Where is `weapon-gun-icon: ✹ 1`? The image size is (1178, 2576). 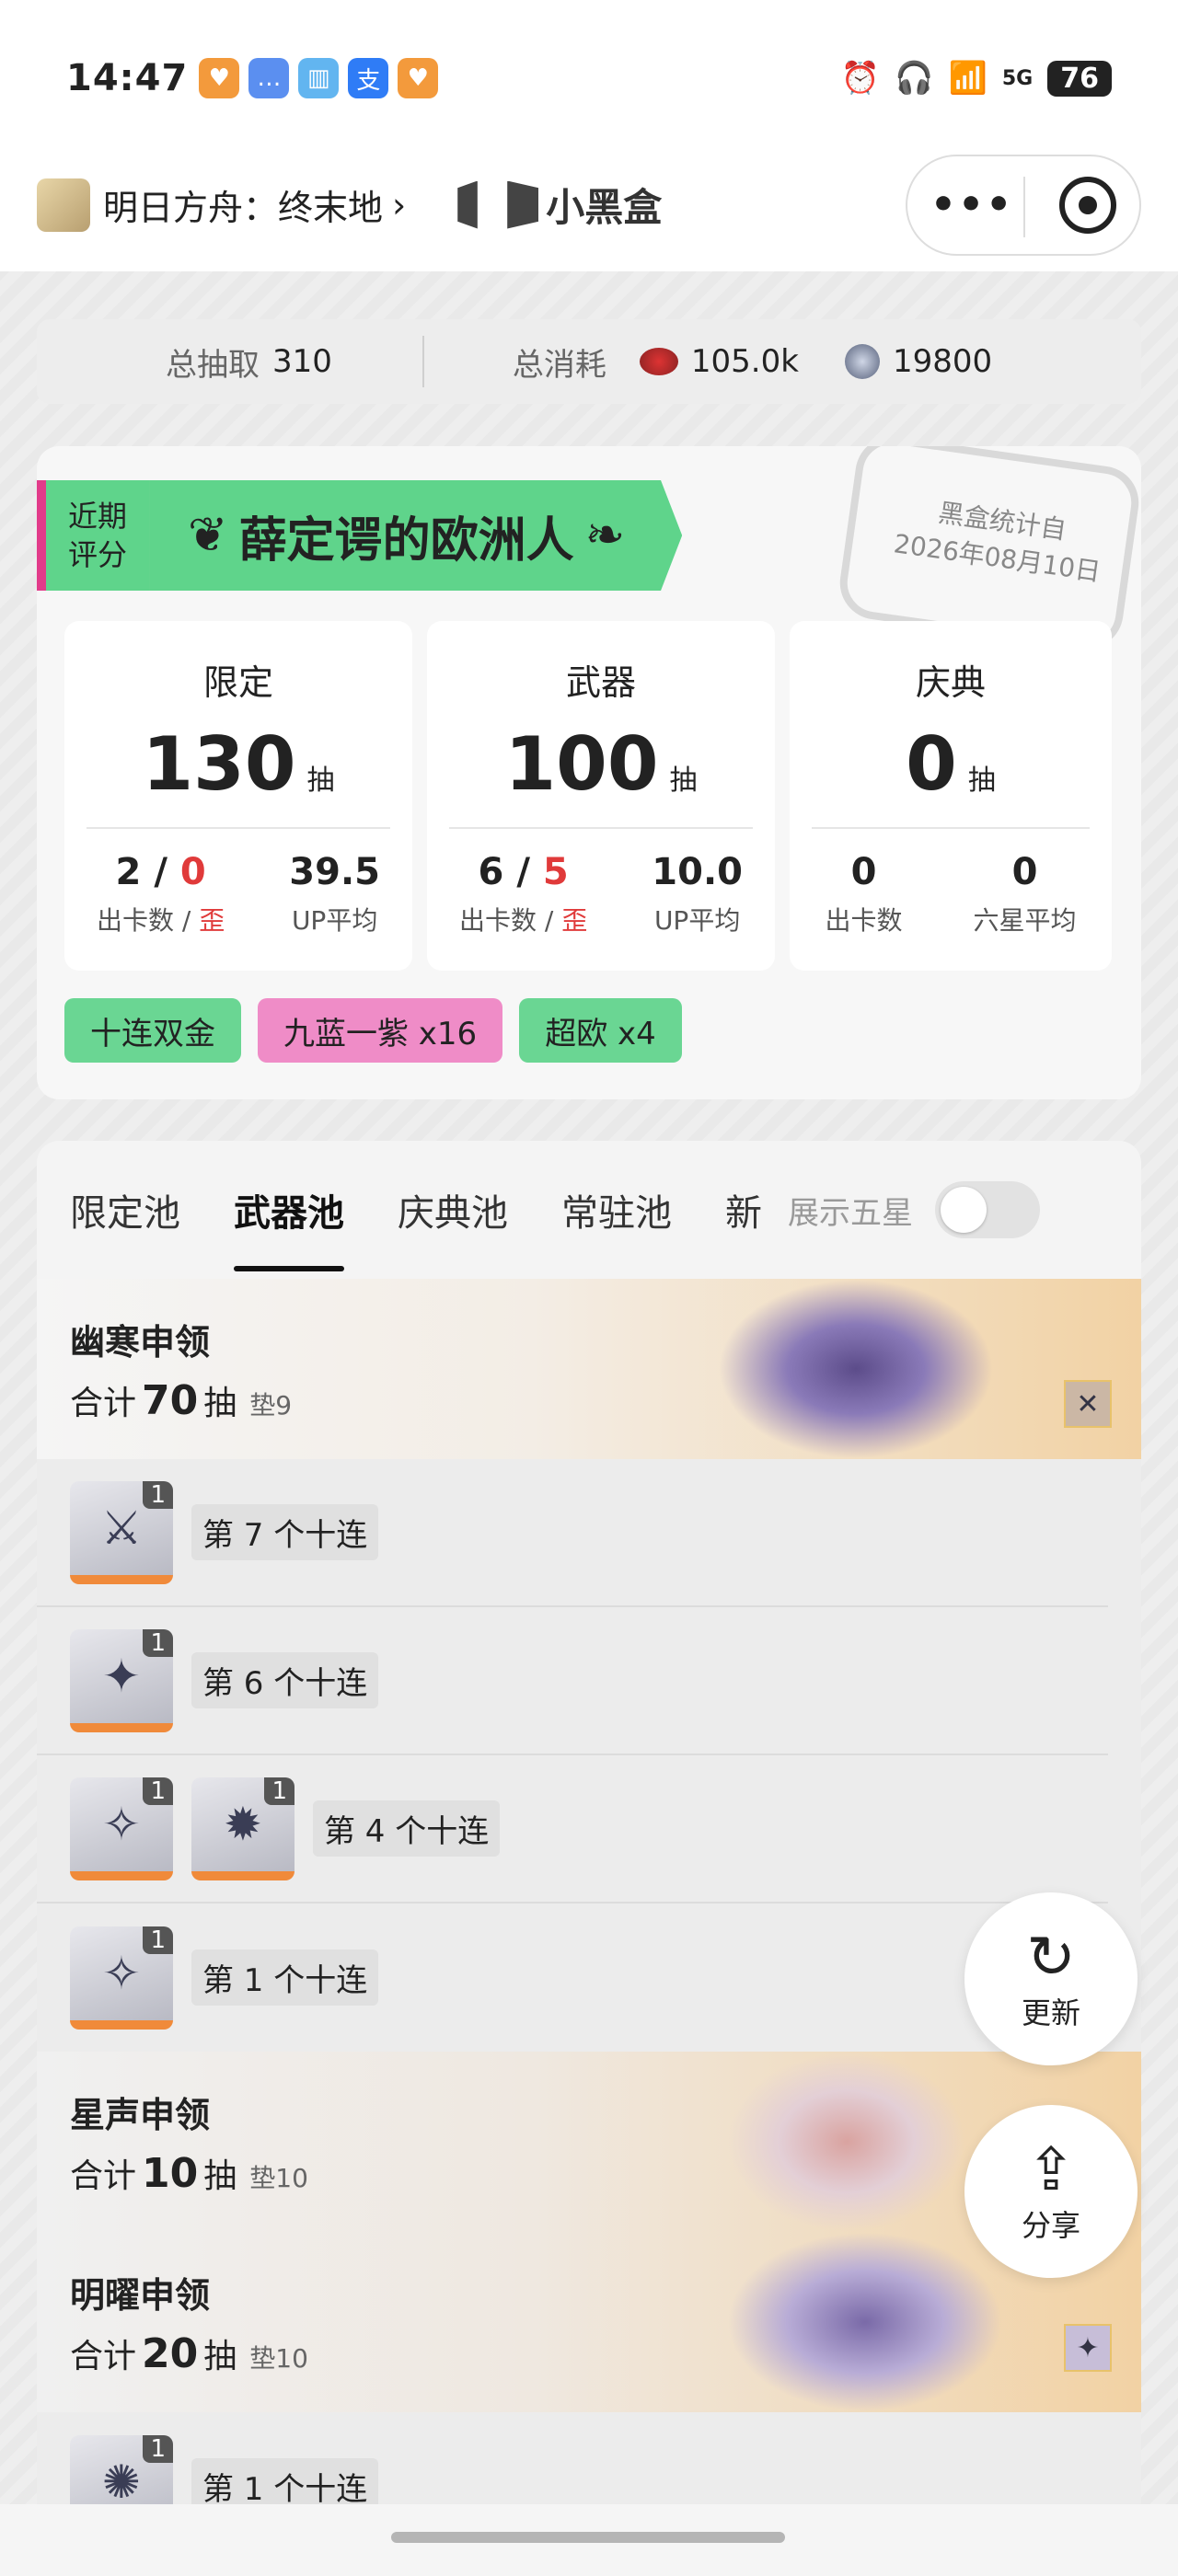
weapon-gun-icon: ✹ 1 is located at coordinates (243, 1828).